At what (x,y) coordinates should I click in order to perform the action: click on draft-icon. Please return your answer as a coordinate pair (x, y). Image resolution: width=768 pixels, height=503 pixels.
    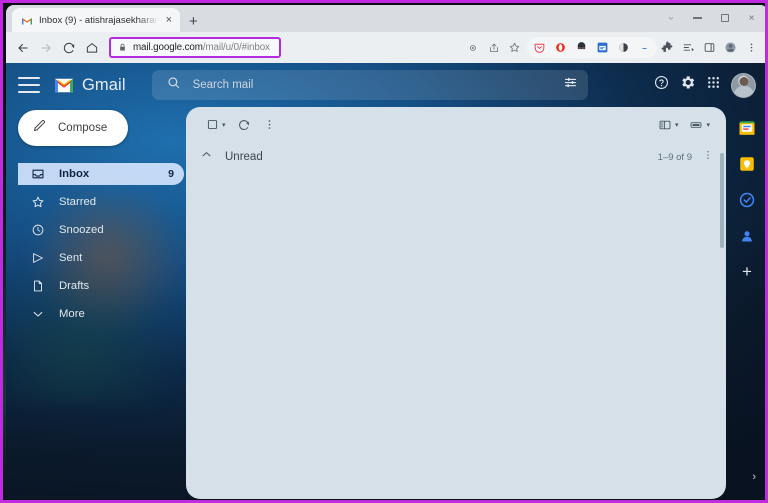
    Looking at the image, I should click on (37, 286).